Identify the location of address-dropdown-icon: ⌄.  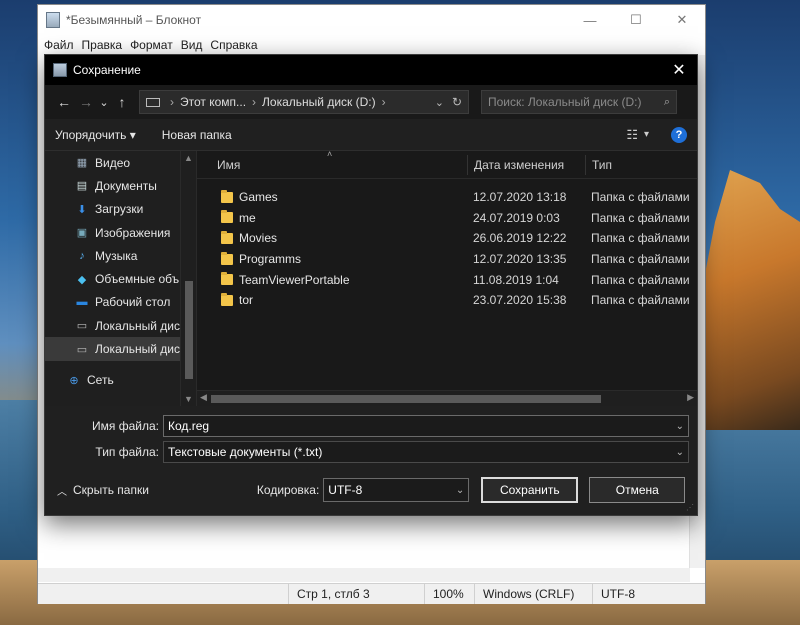
(439, 102).